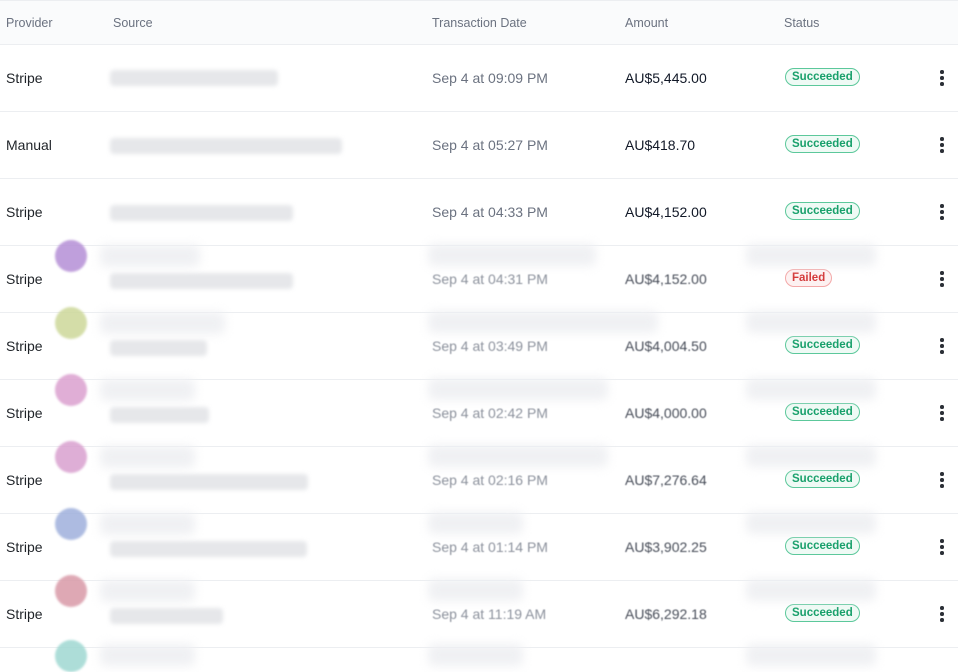 The image size is (958, 672). What do you see at coordinates (809, 278) in the screenshot?
I see `status-badge: Failed` at bounding box center [809, 278].